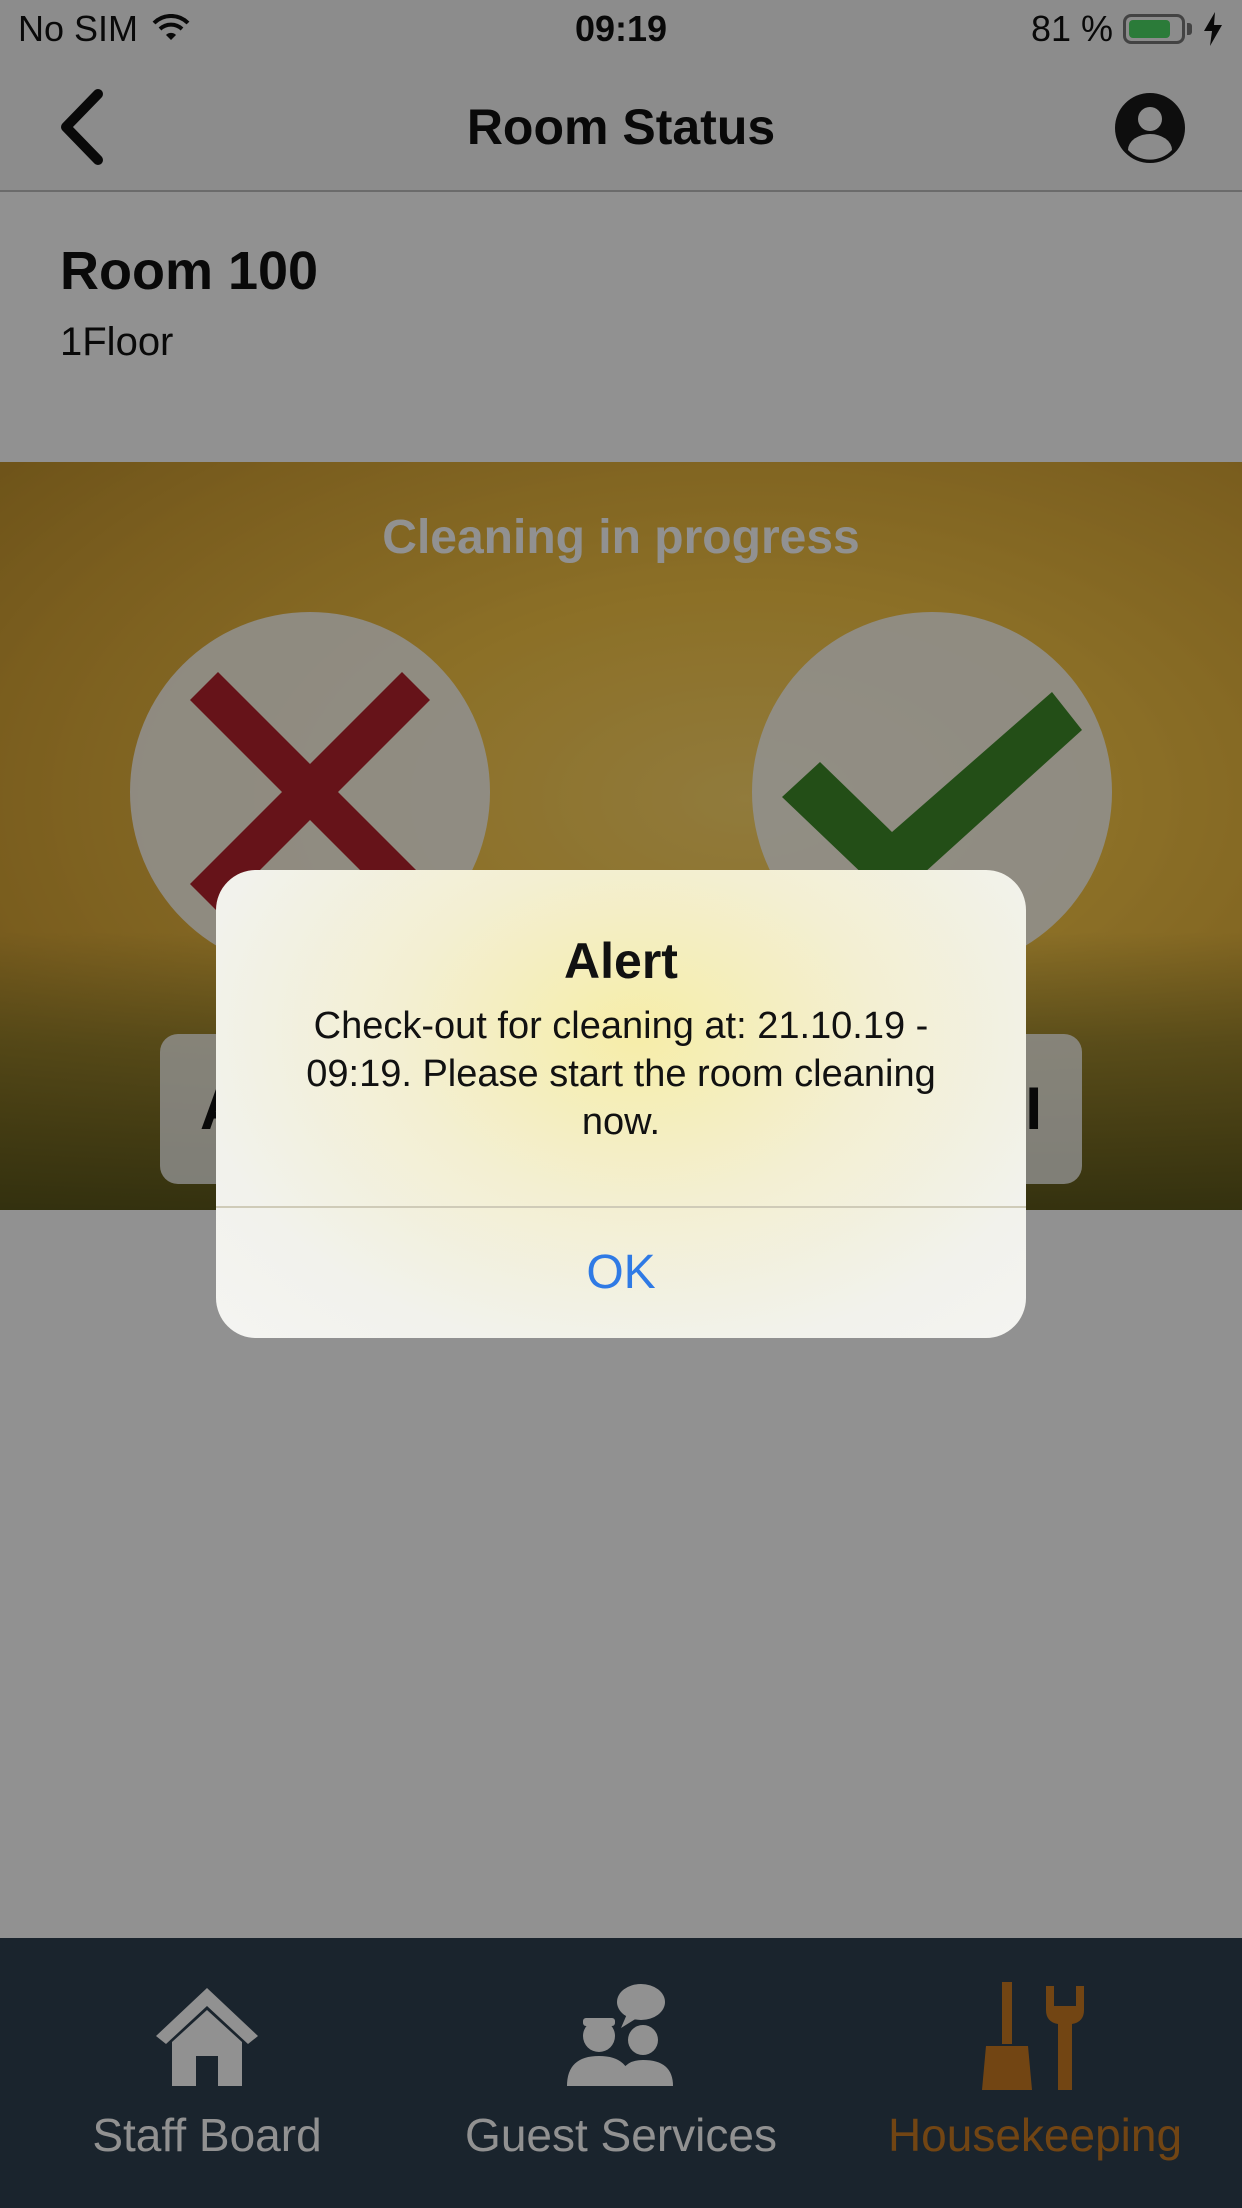 This screenshot has width=1242, height=2208. What do you see at coordinates (621, 1273) in the screenshot?
I see `ok-button: OK` at bounding box center [621, 1273].